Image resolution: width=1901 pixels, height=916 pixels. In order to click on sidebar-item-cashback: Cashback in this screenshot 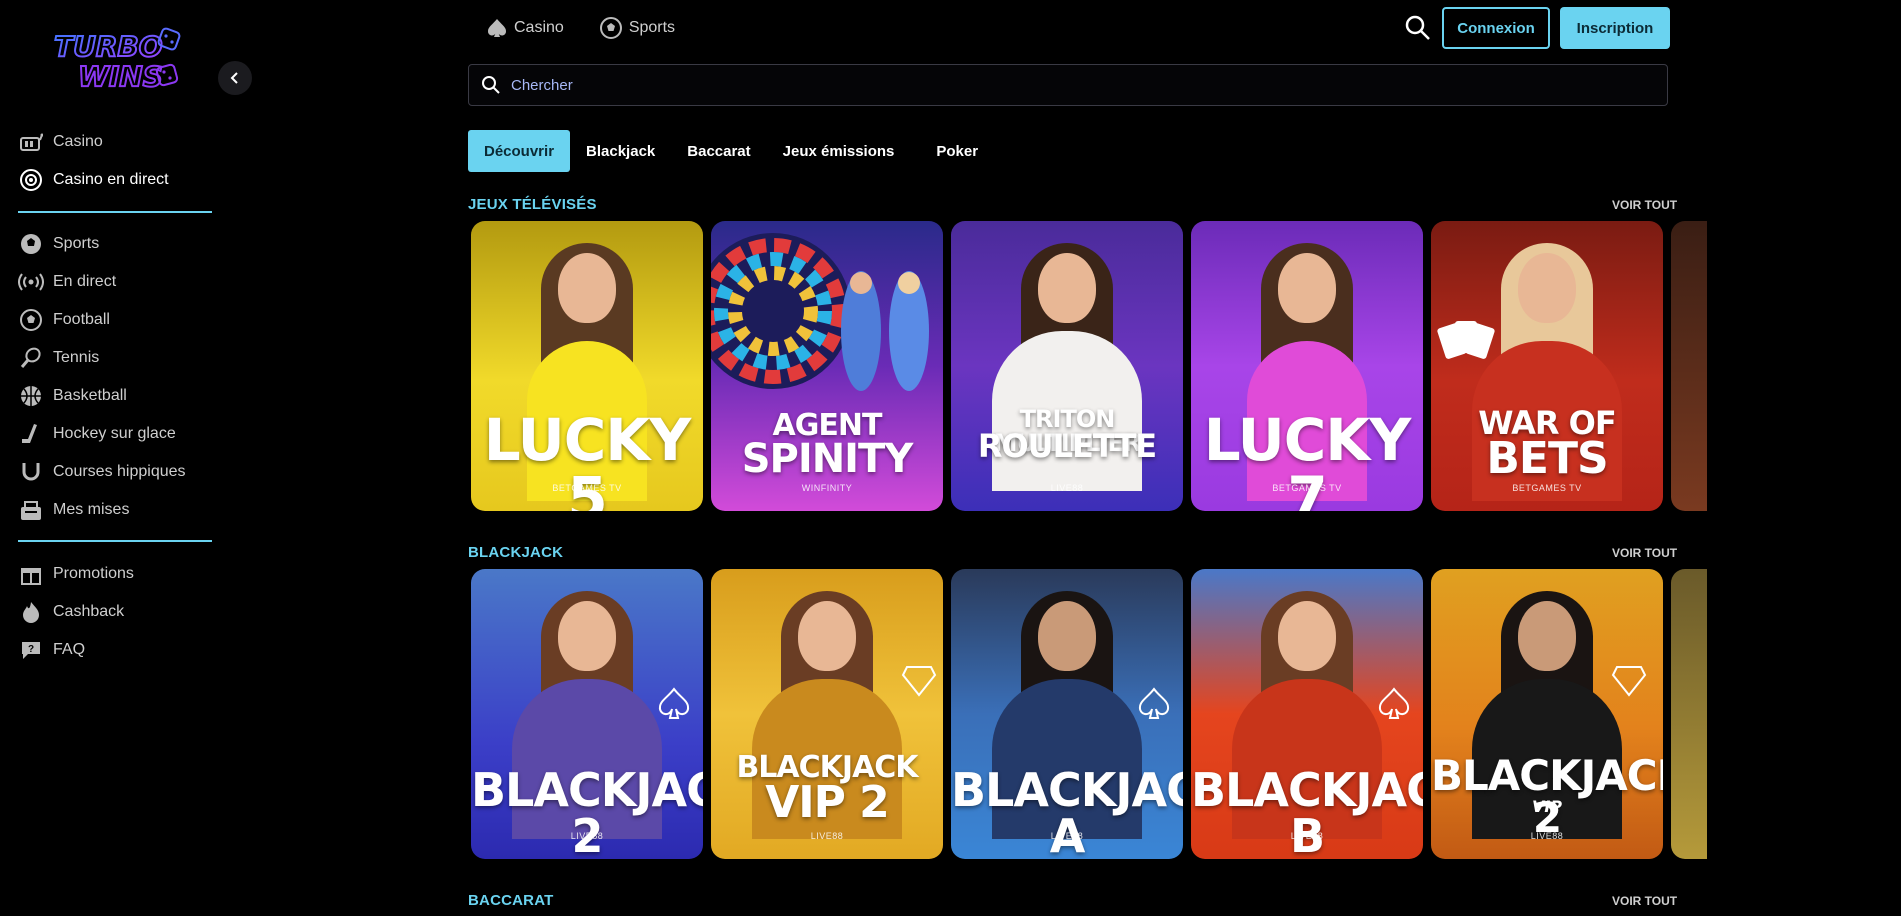, I will do `click(115, 612)`.